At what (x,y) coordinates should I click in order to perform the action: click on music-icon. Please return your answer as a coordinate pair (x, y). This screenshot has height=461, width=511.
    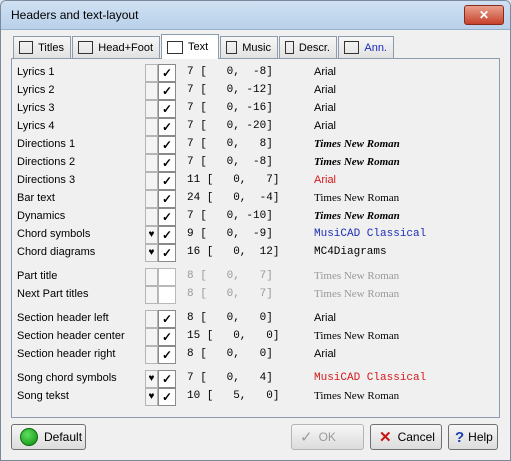
    Looking at the image, I should click on (232, 47).